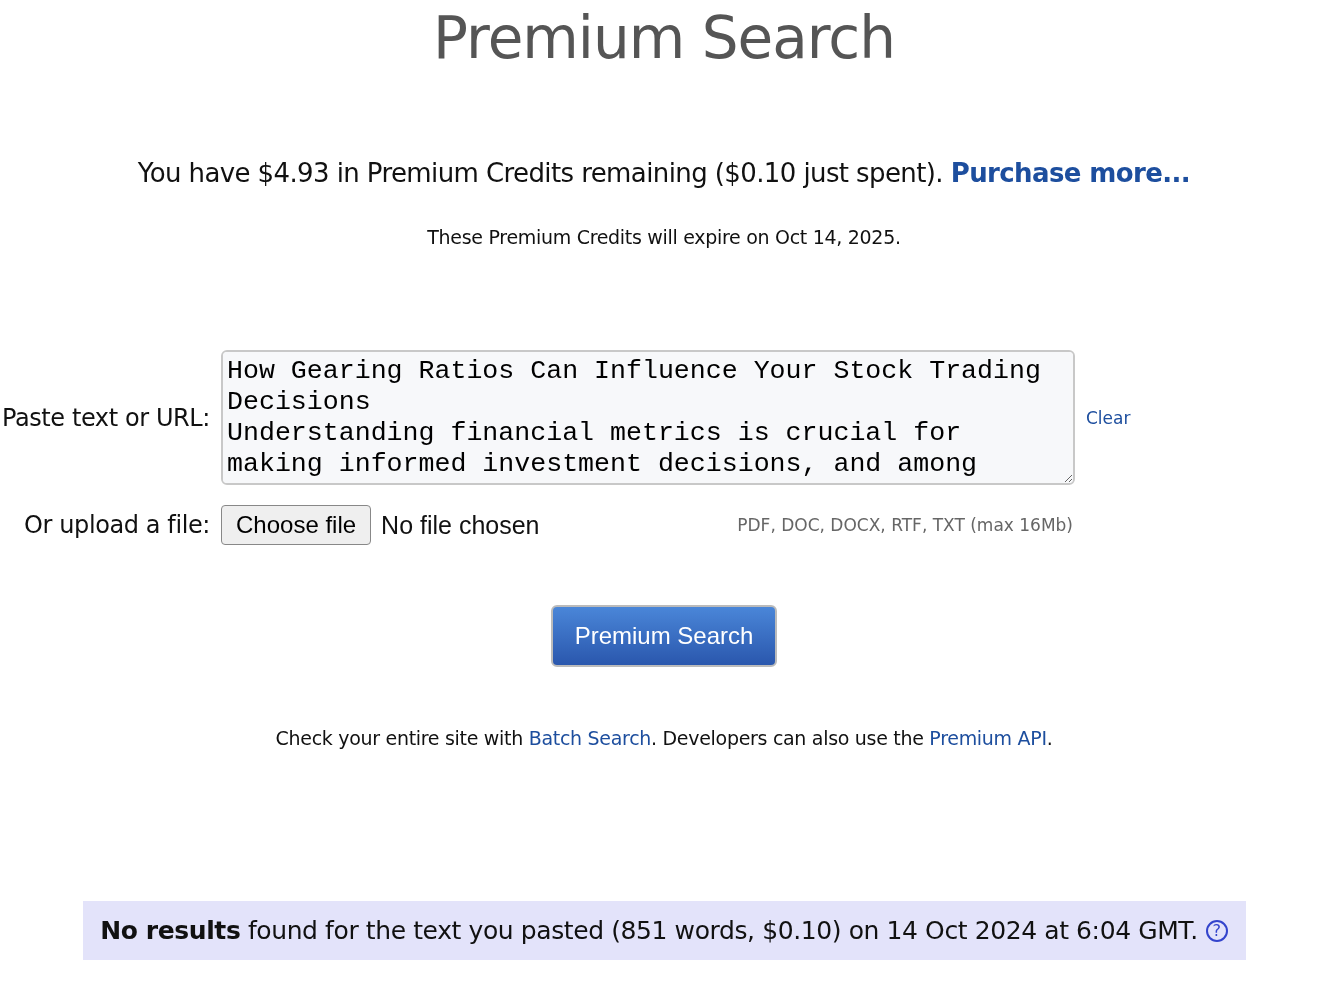 The image size is (1328, 996). Describe the element at coordinates (460, 525) in the screenshot. I see `file-status: No file chosen` at that location.